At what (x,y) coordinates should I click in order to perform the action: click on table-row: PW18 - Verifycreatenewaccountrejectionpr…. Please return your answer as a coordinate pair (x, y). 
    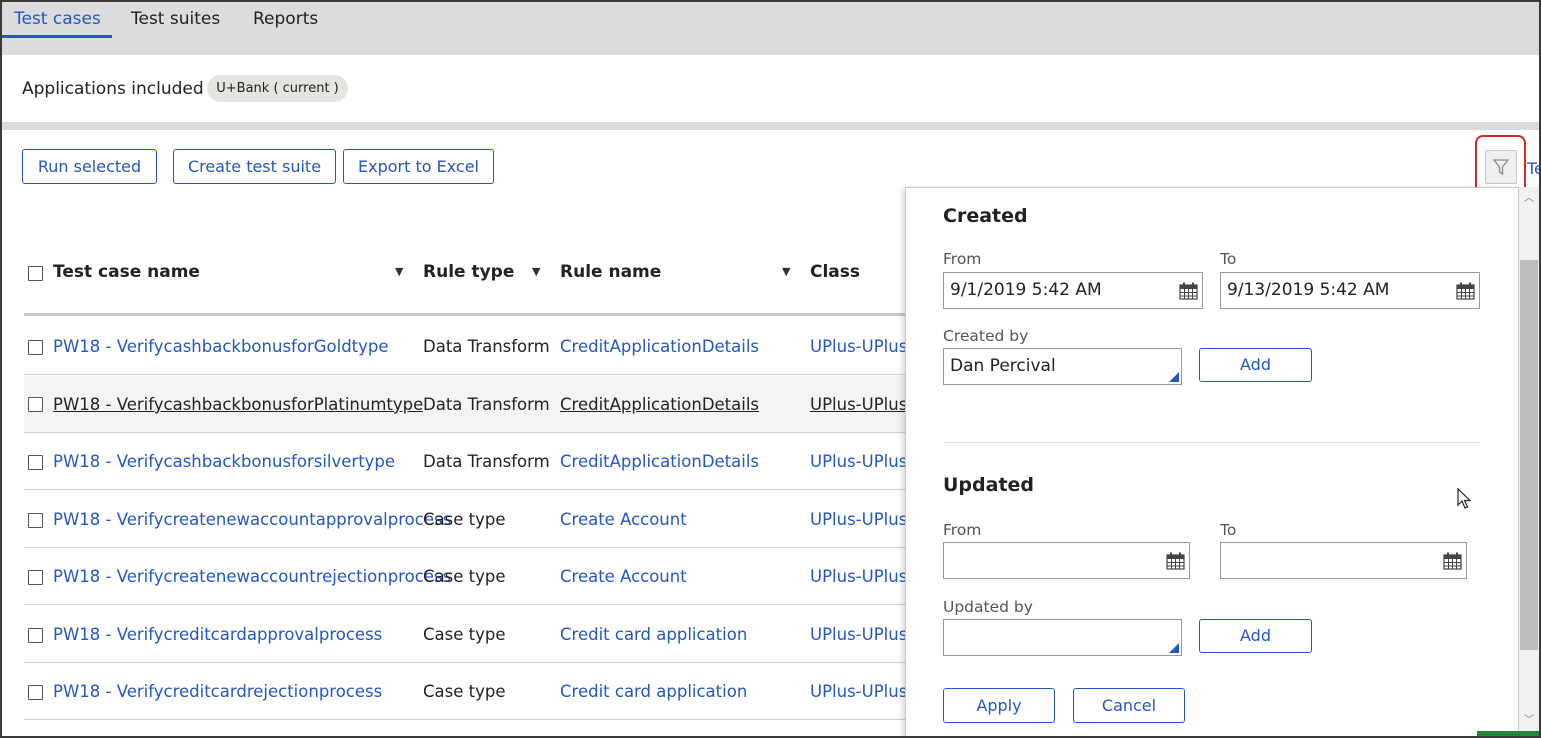
    Looking at the image, I should click on (474, 576).